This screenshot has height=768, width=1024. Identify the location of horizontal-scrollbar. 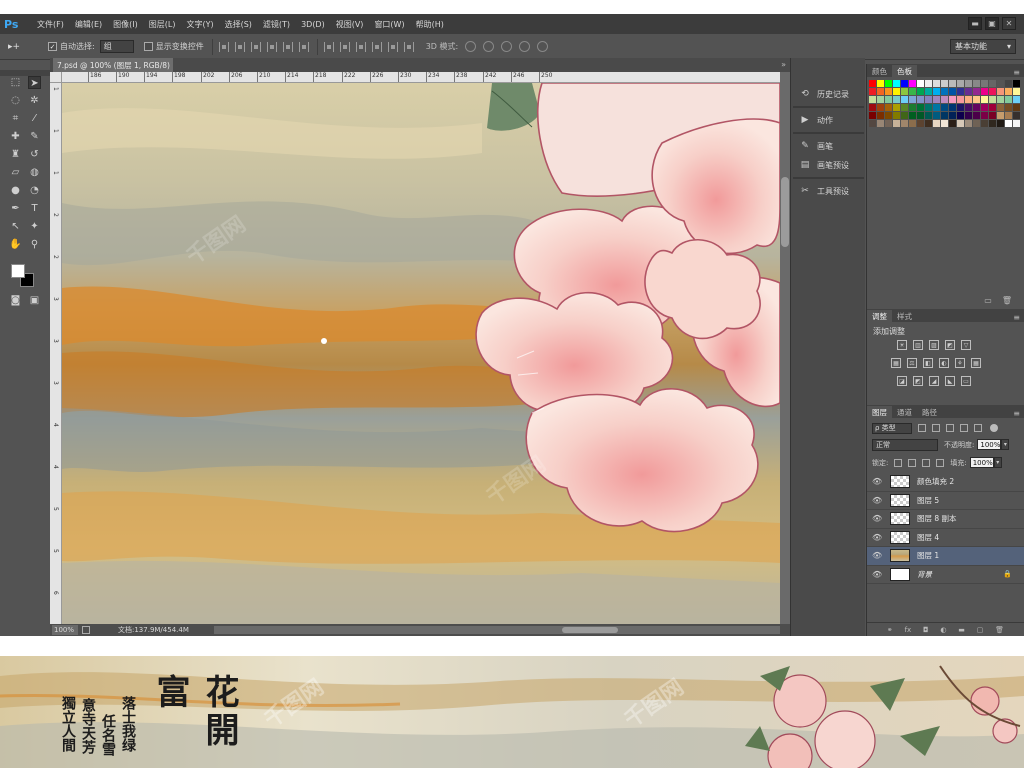
(497, 630).